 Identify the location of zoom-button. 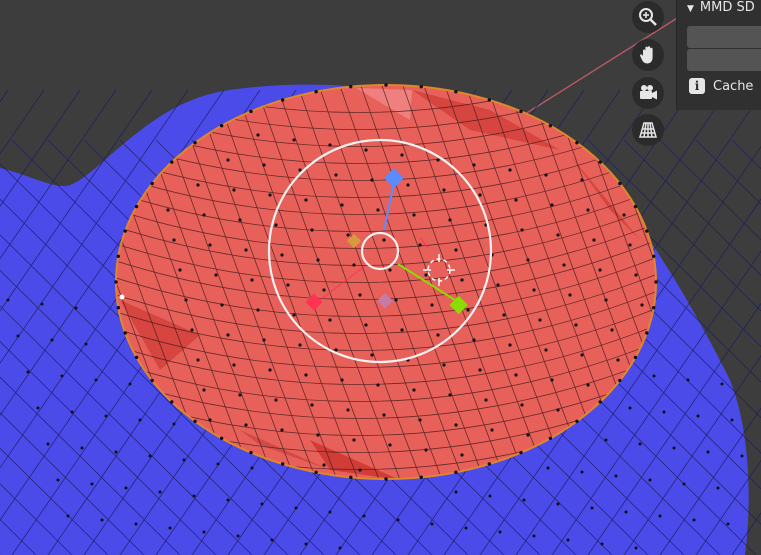
(648, 17).